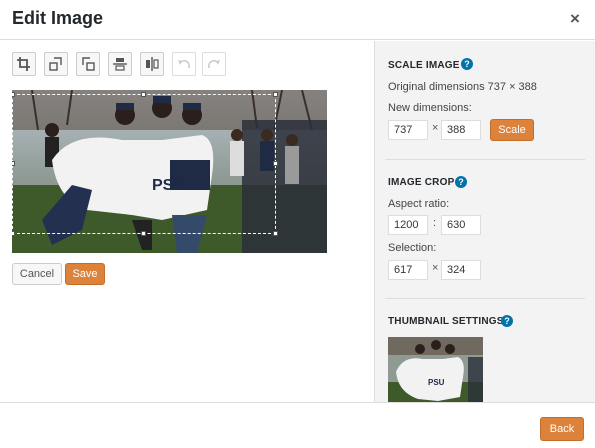 This screenshot has width=595, height=448. What do you see at coordinates (13, 94) in the screenshot?
I see `crop-handle-nw` at bounding box center [13, 94].